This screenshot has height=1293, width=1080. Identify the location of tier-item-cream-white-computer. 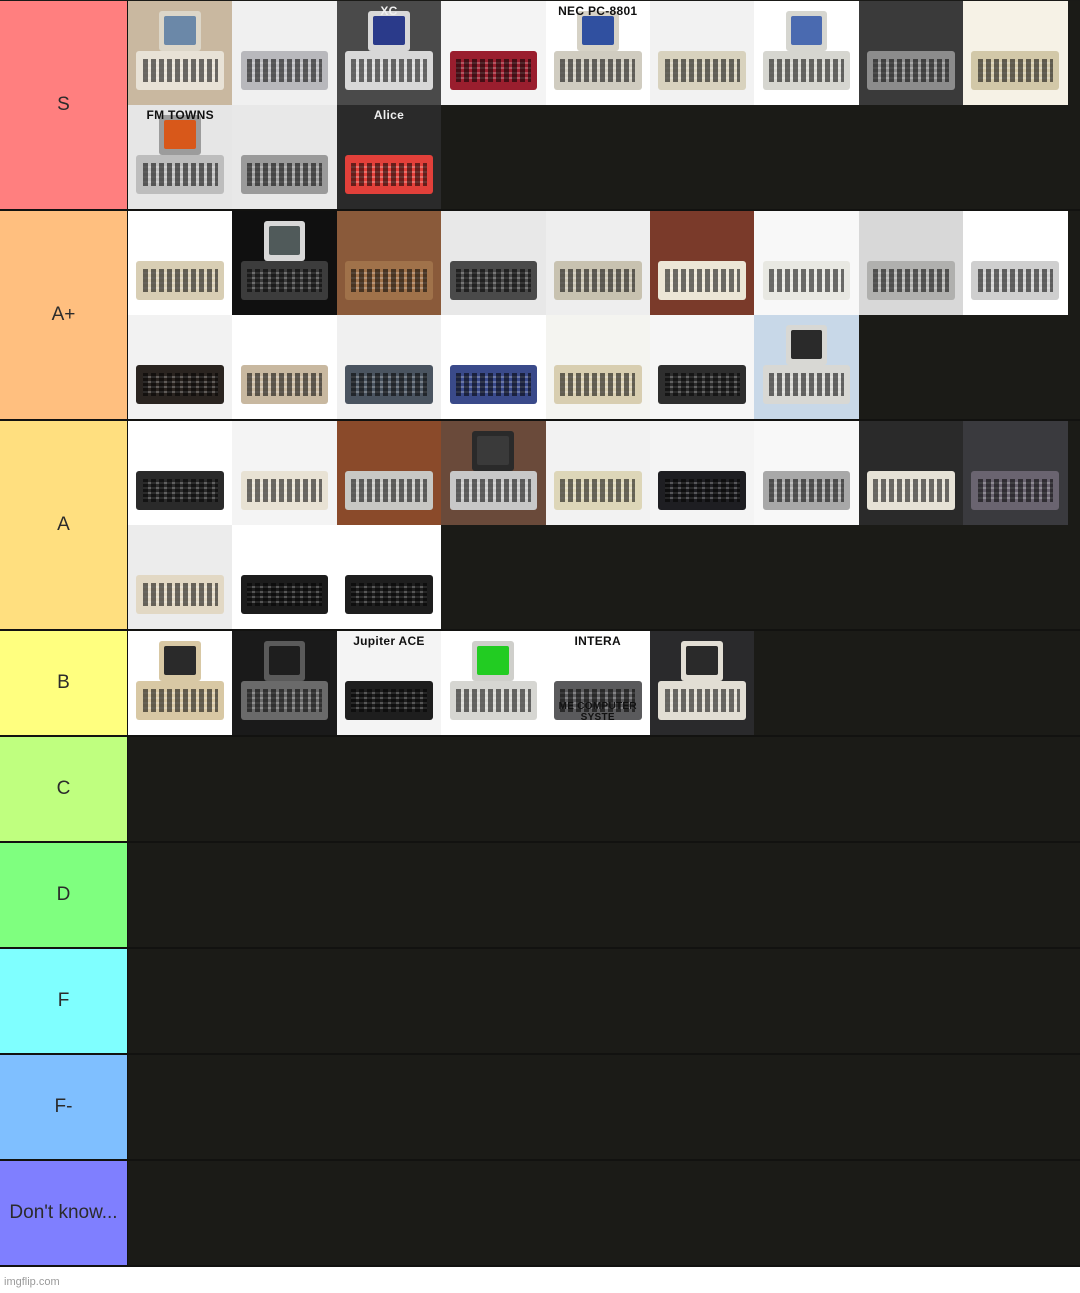
(702, 263).